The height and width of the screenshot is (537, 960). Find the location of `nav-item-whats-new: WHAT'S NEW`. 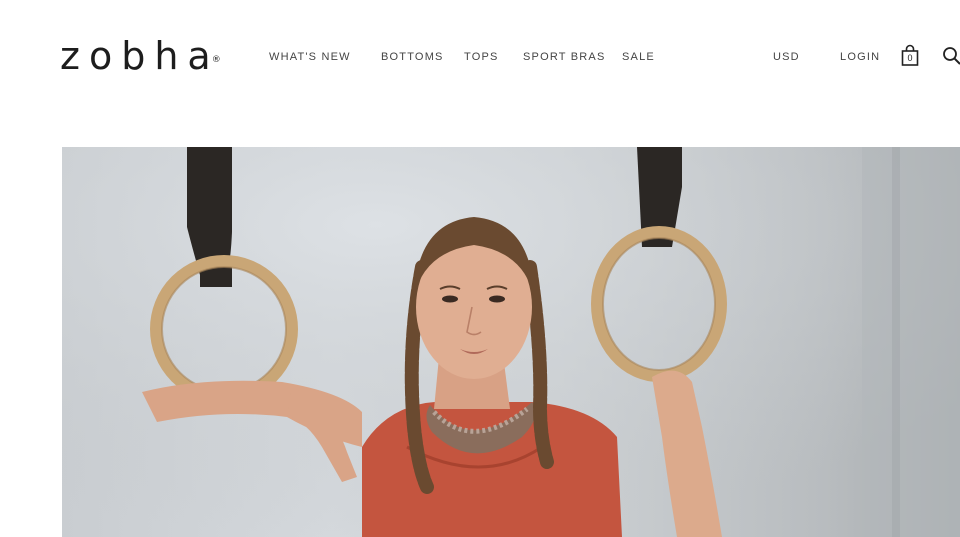

nav-item-whats-new: WHAT'S NEW is located at coordinates (310, 57).